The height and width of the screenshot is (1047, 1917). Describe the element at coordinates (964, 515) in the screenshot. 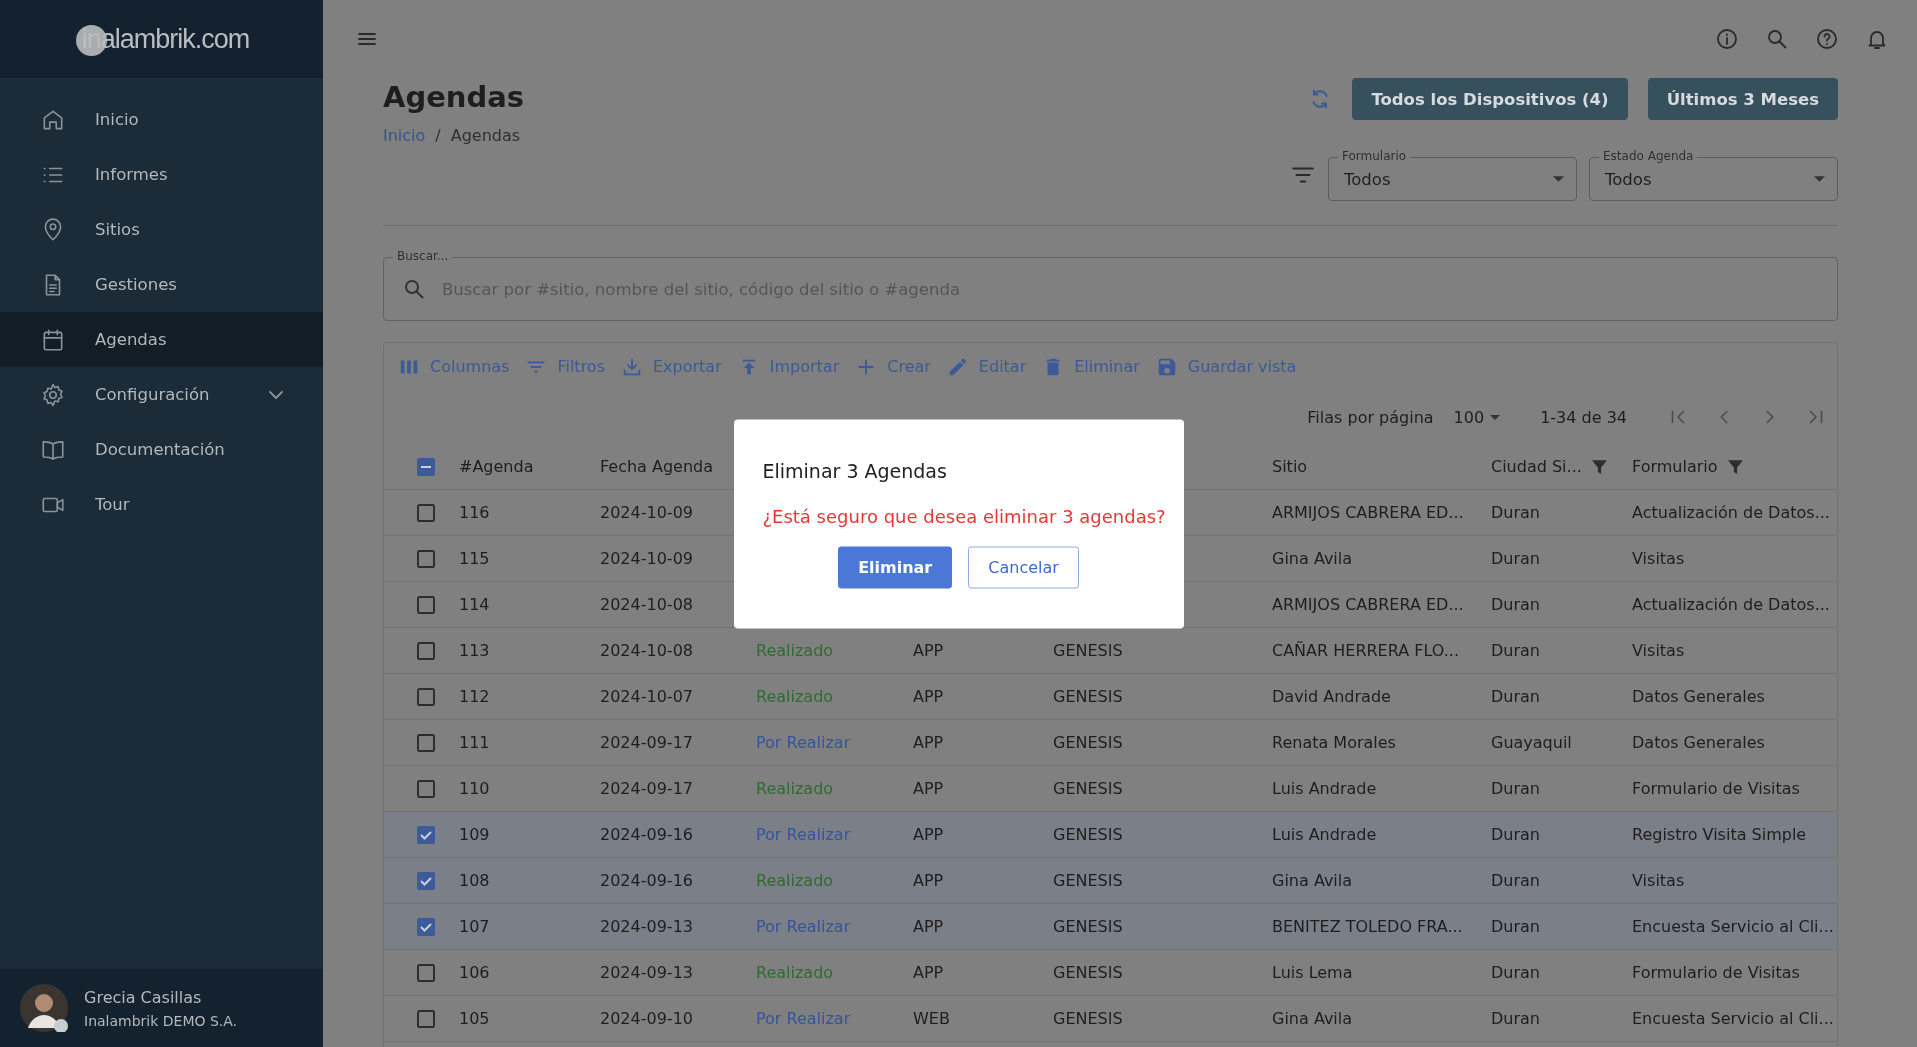

I see `dialog-message: ¿Está seguro que desea eliminar 3 agendas?` at that location.